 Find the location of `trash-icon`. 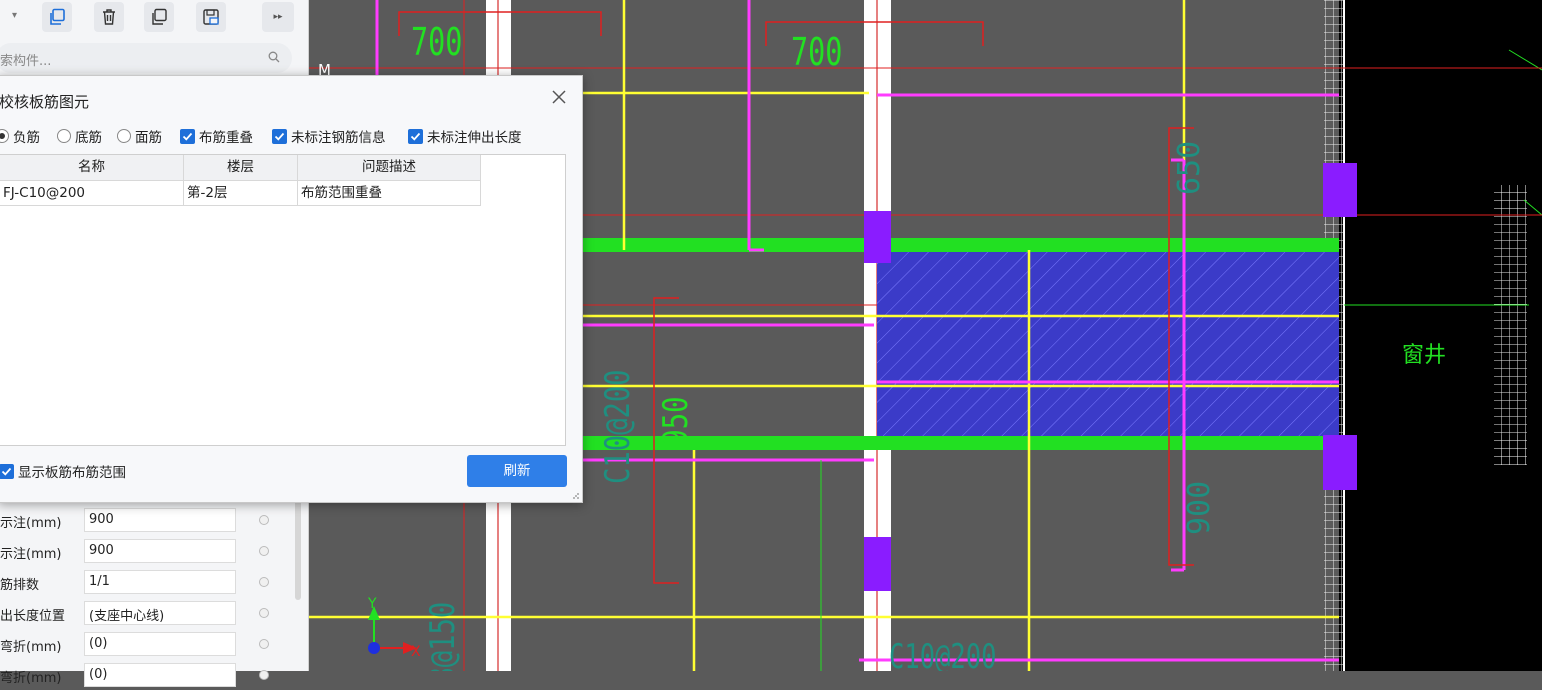

trash-icon is located at coordinates (109, 17).